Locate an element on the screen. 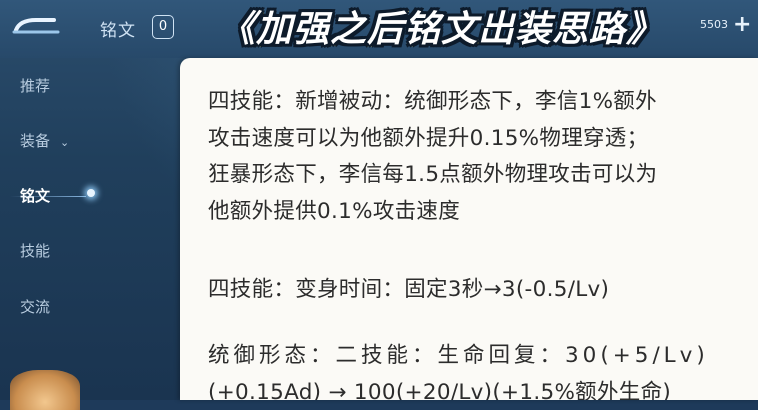 This screenshot has width=758, height=410. sidebar-item-label: 交流 is located at coordinates (35, 307).